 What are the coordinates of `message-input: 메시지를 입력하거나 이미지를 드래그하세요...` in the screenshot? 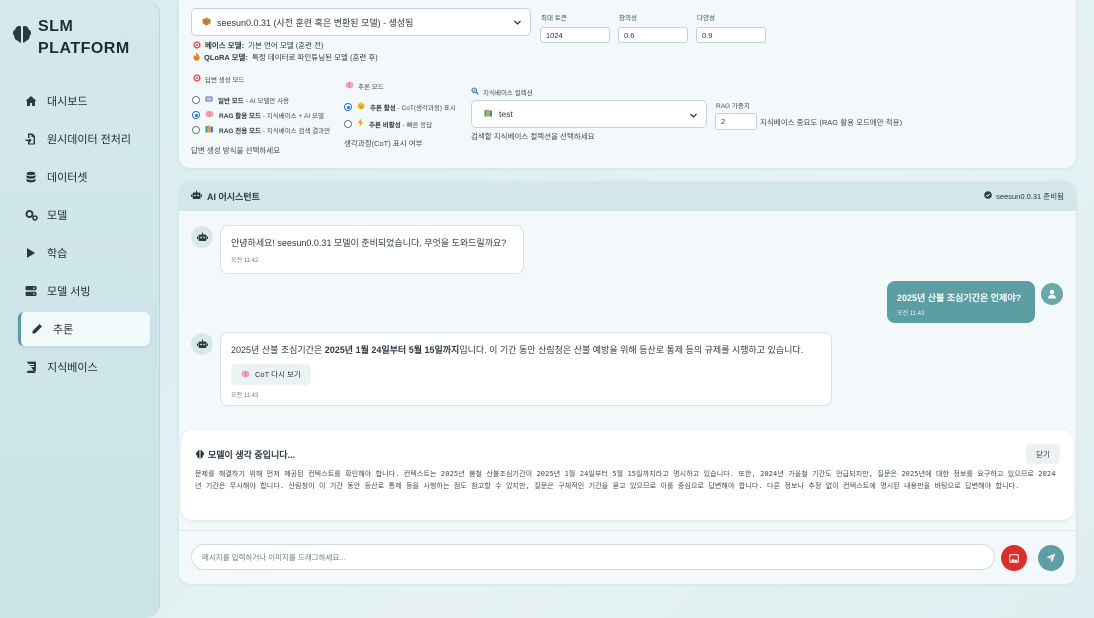 It's located at (593, 557).